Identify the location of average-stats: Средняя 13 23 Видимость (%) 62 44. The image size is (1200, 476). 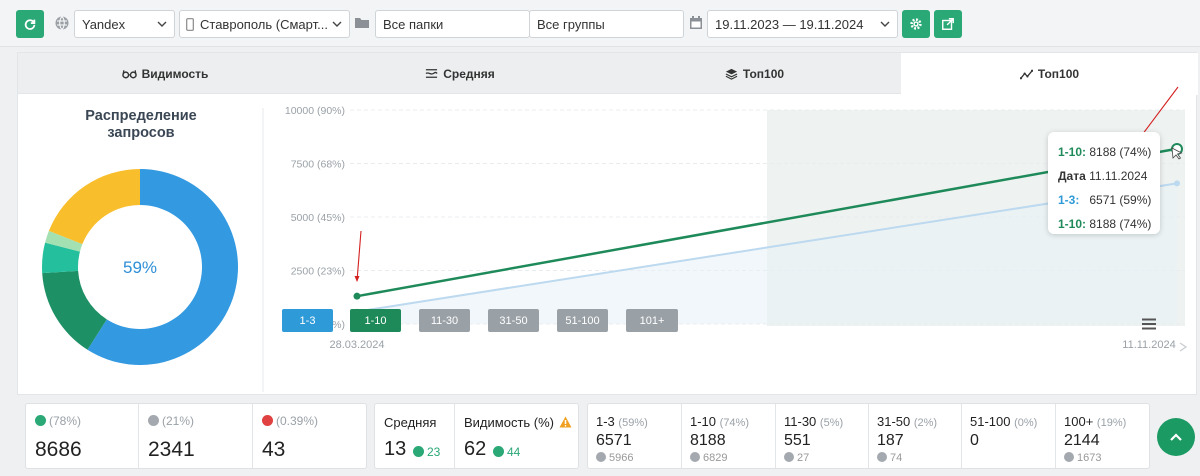
(476, 436).